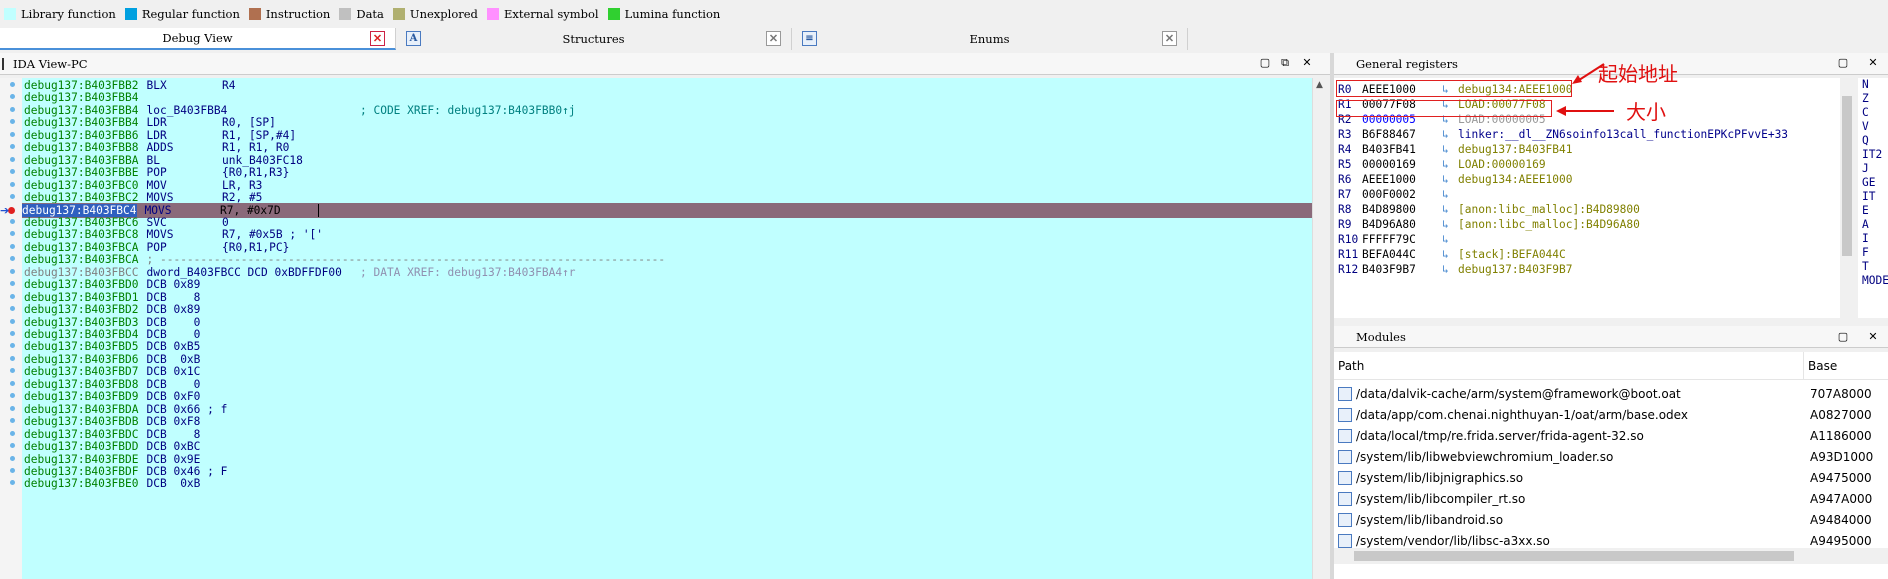 Image resolution: width=1888 pixels, height=579 pixels. I want to click on register-row: R11 BEFA044C ↳ [stack]:BEFA044C, so click(1452, 254).